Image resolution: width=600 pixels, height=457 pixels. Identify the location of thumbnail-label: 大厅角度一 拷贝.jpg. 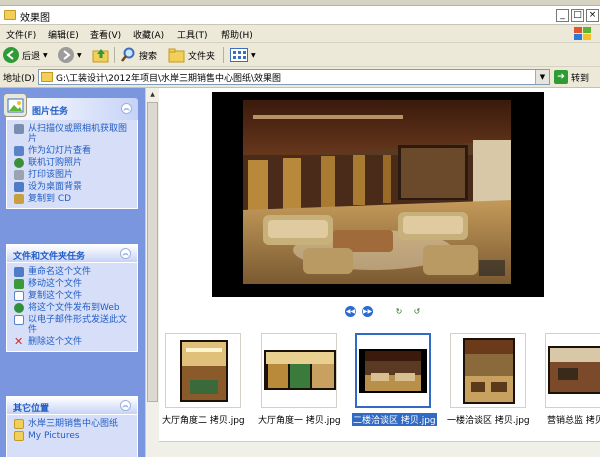
(299, 419).